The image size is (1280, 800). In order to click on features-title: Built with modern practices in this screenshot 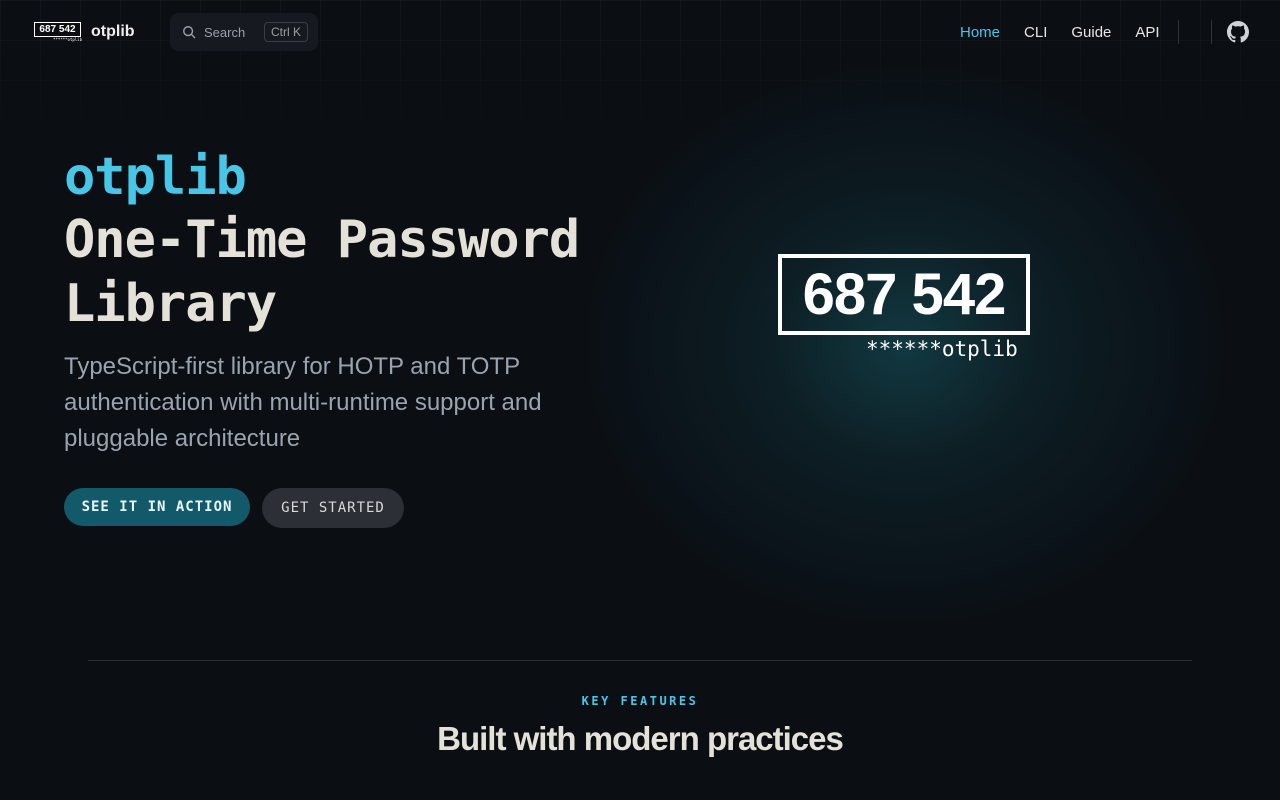, I will do `click(640, 738)`.